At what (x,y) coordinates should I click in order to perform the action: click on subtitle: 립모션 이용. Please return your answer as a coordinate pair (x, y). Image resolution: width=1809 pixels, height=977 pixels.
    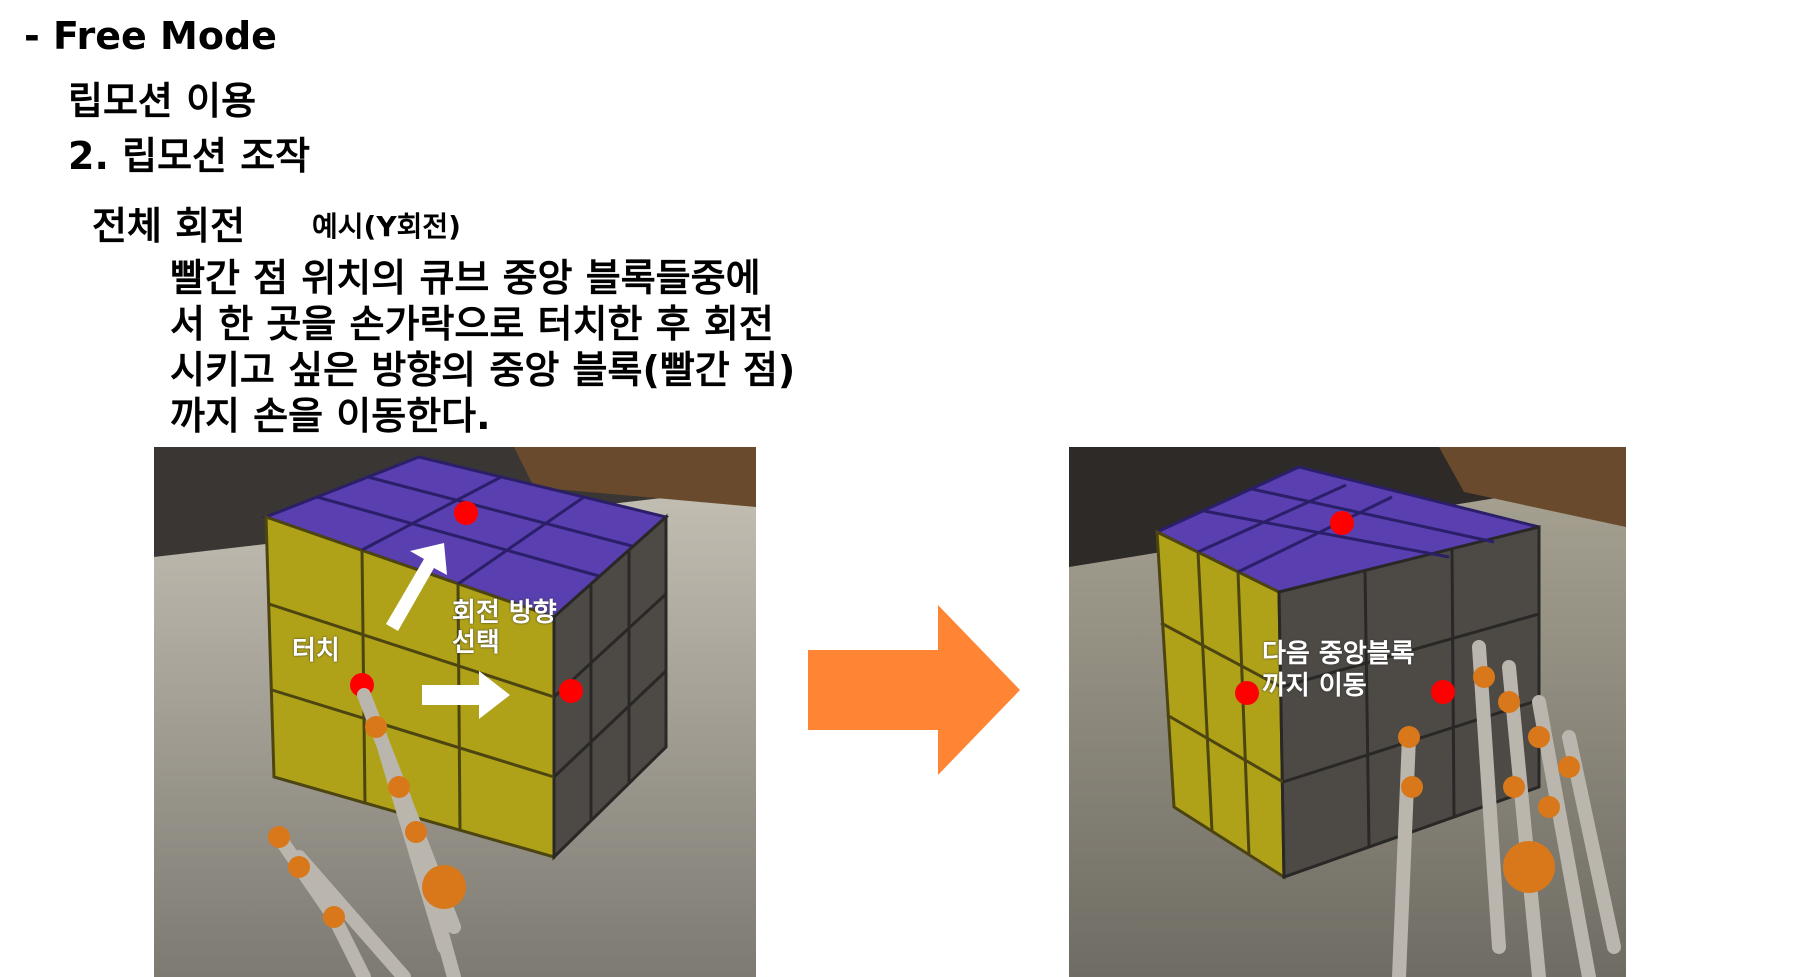
    Looking at the image, I should click on (162, 101).